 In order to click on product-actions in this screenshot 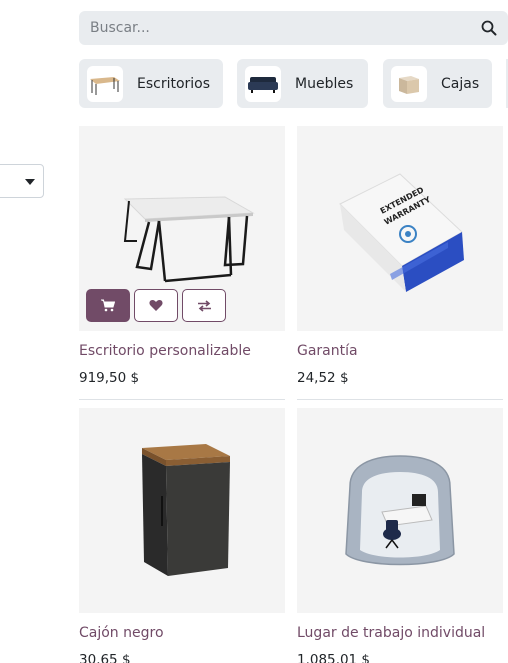, I will do `click(156, 305)`.